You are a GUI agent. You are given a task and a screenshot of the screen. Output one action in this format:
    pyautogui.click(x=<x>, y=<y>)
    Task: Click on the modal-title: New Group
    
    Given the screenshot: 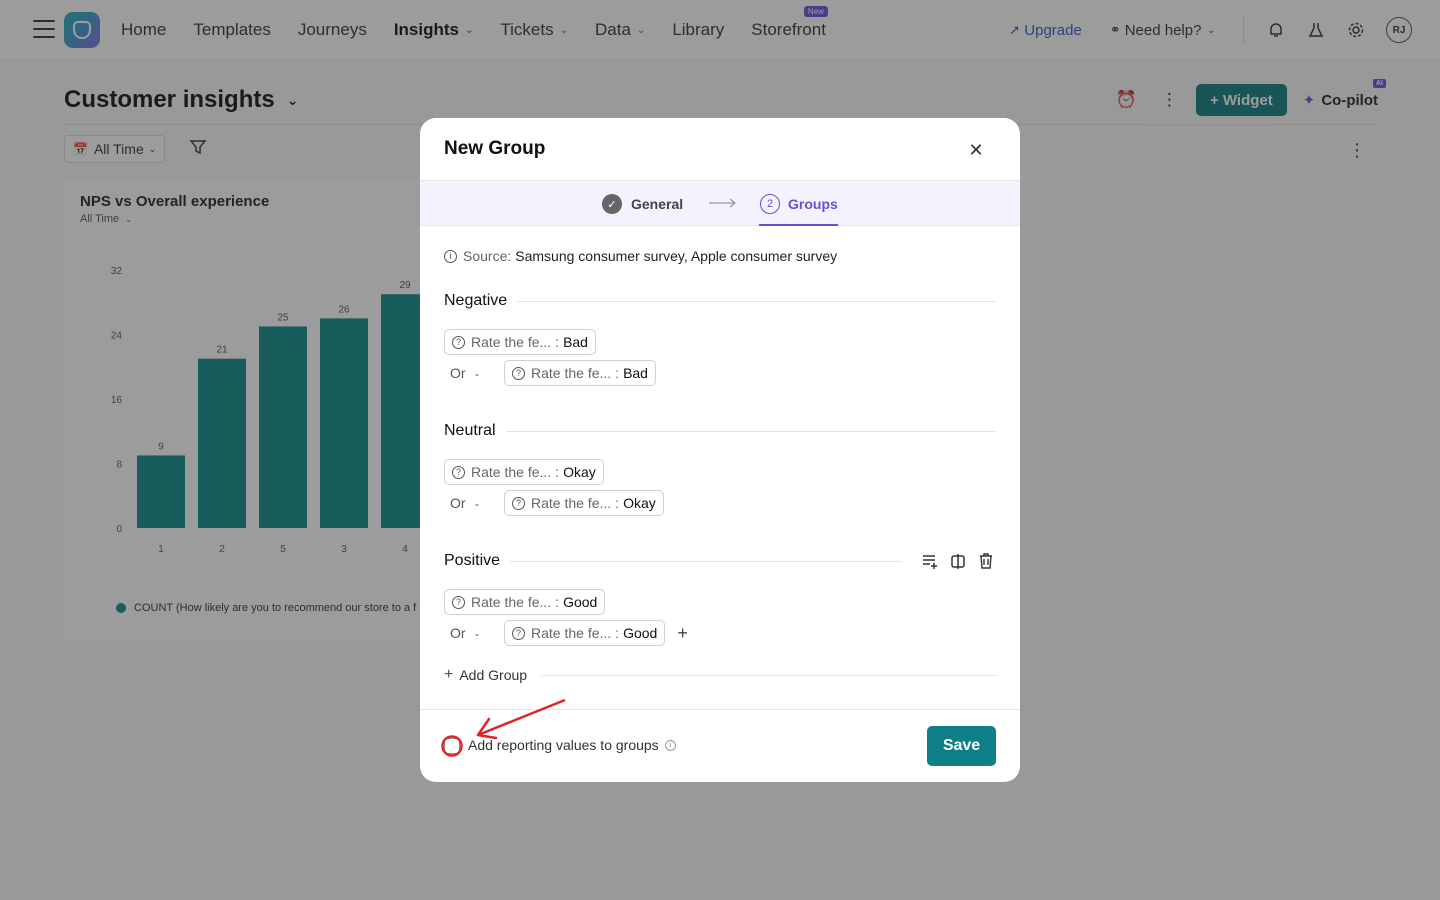 What is the action you would take?
    pyautogui.click(x=495, y=148)
    